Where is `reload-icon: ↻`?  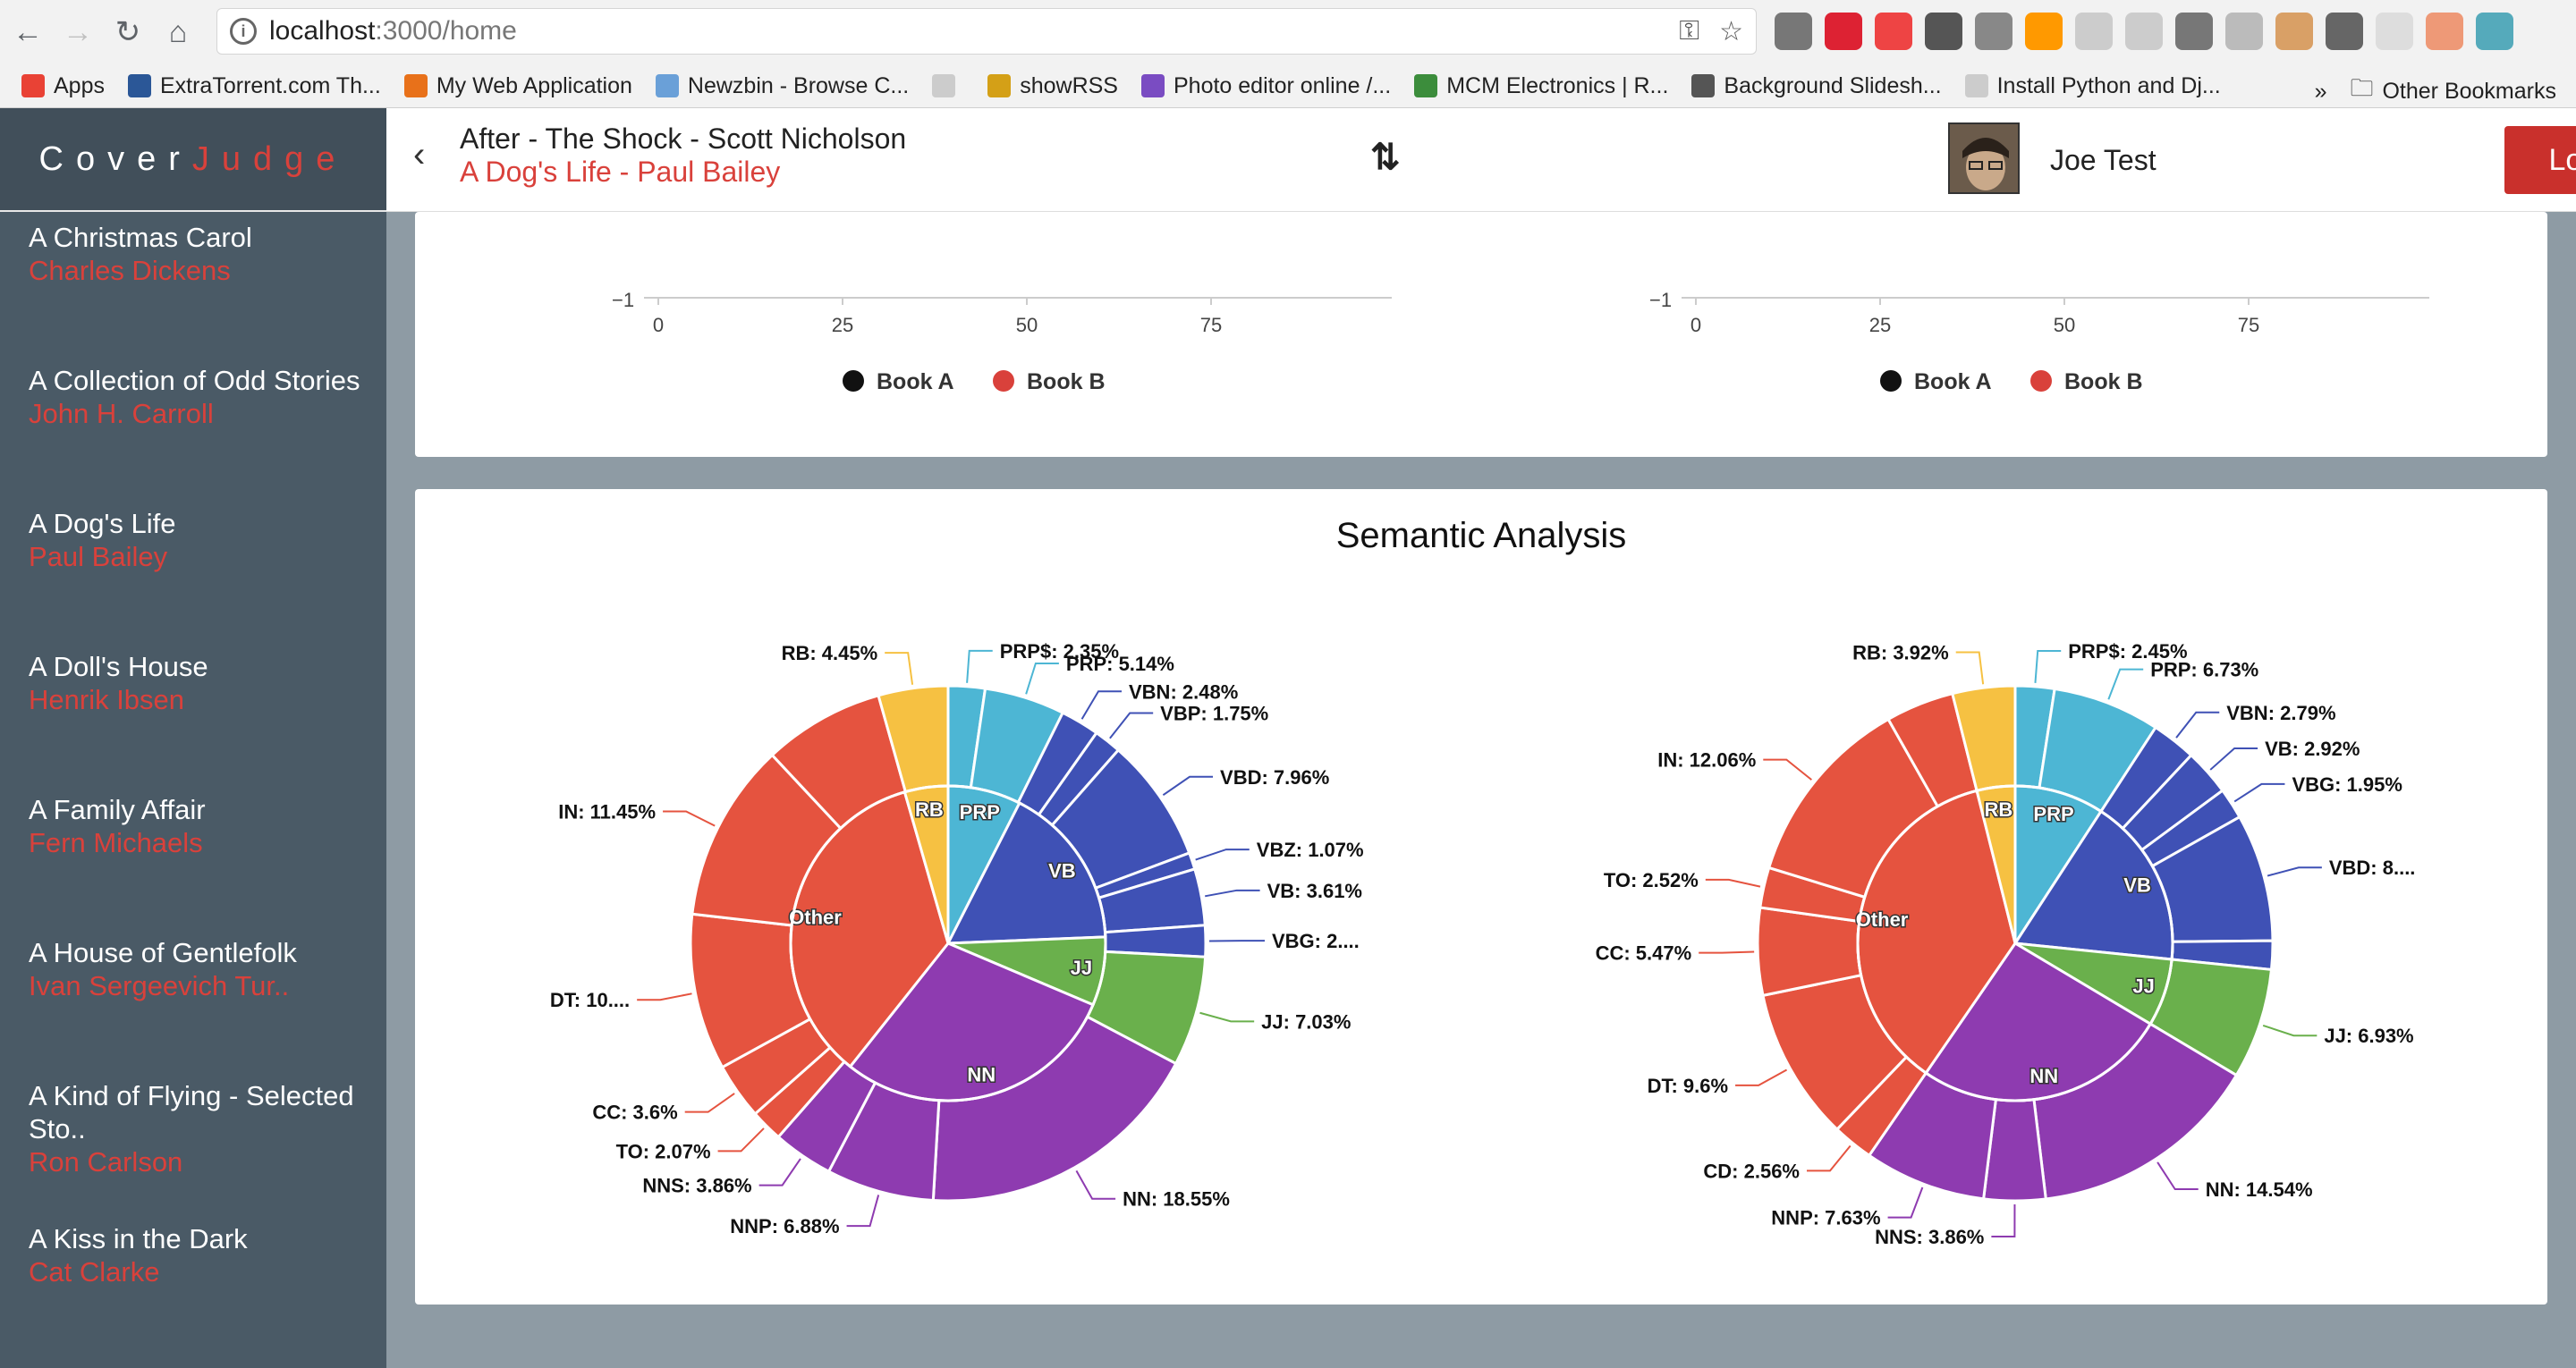
reload-icon: ↻ is located at coordinates (128, 32).